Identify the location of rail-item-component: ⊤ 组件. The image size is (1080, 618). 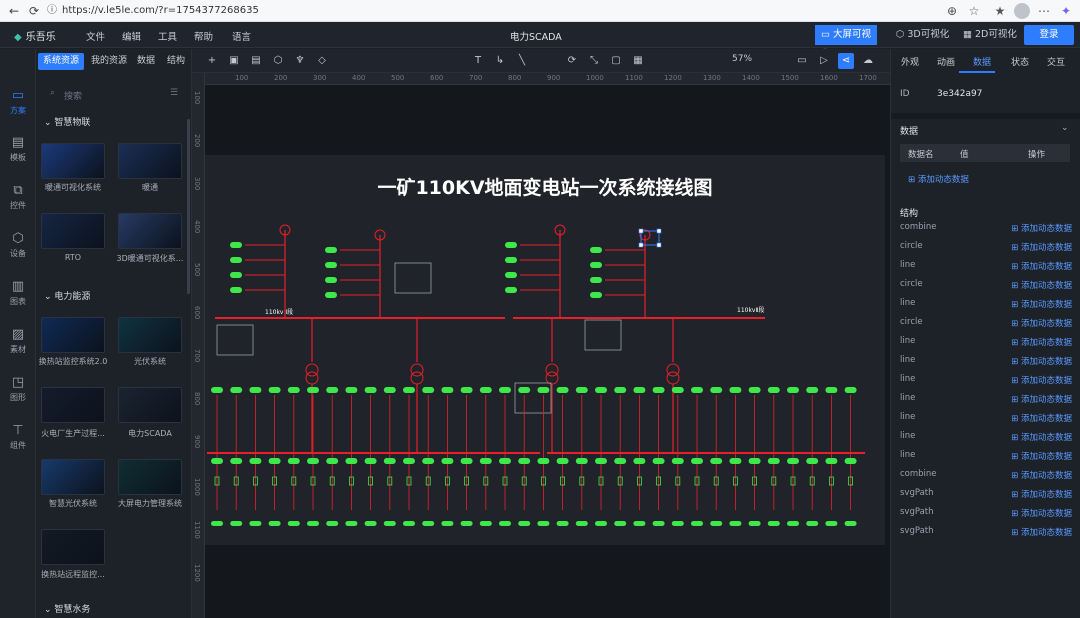
(18, 439).